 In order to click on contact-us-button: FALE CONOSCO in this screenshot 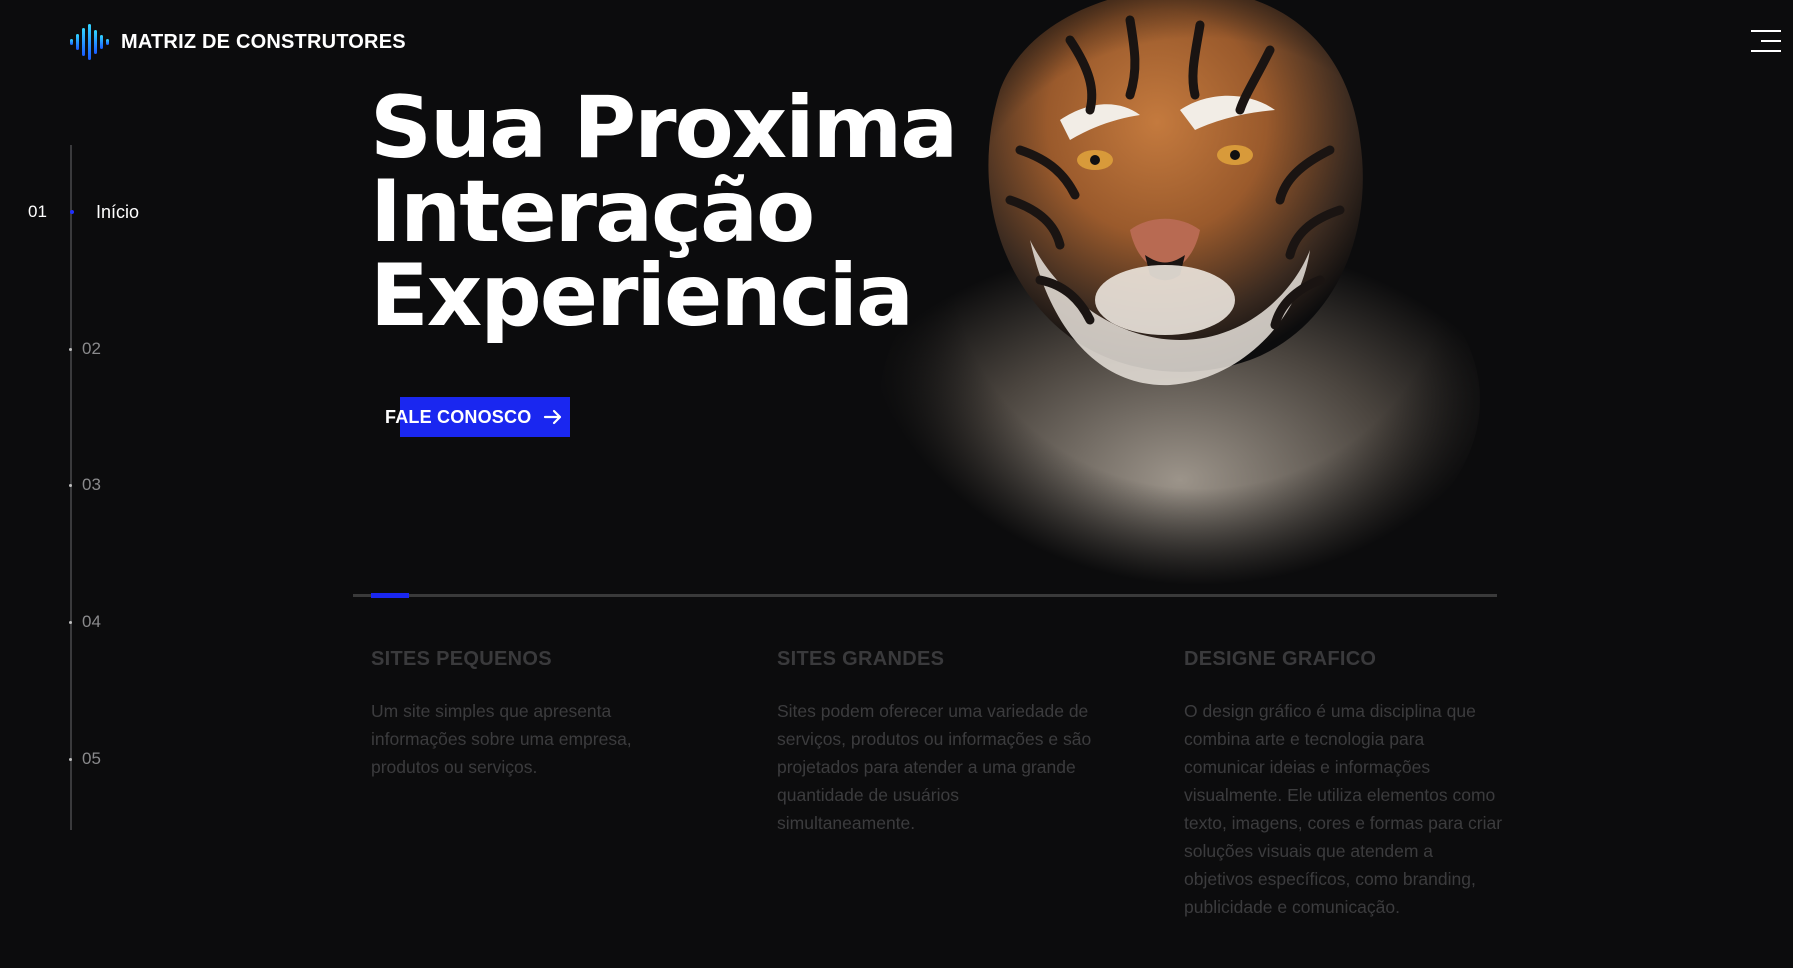, I will do `click(477, 417)`.